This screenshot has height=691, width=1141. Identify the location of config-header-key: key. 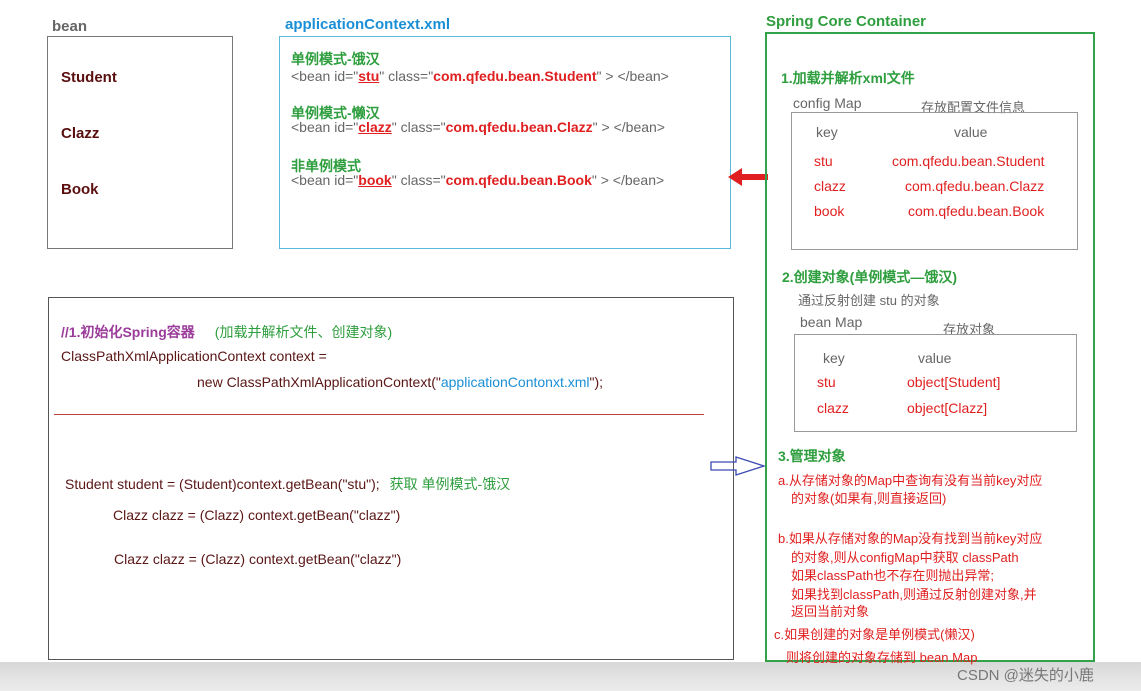
(827, 132).